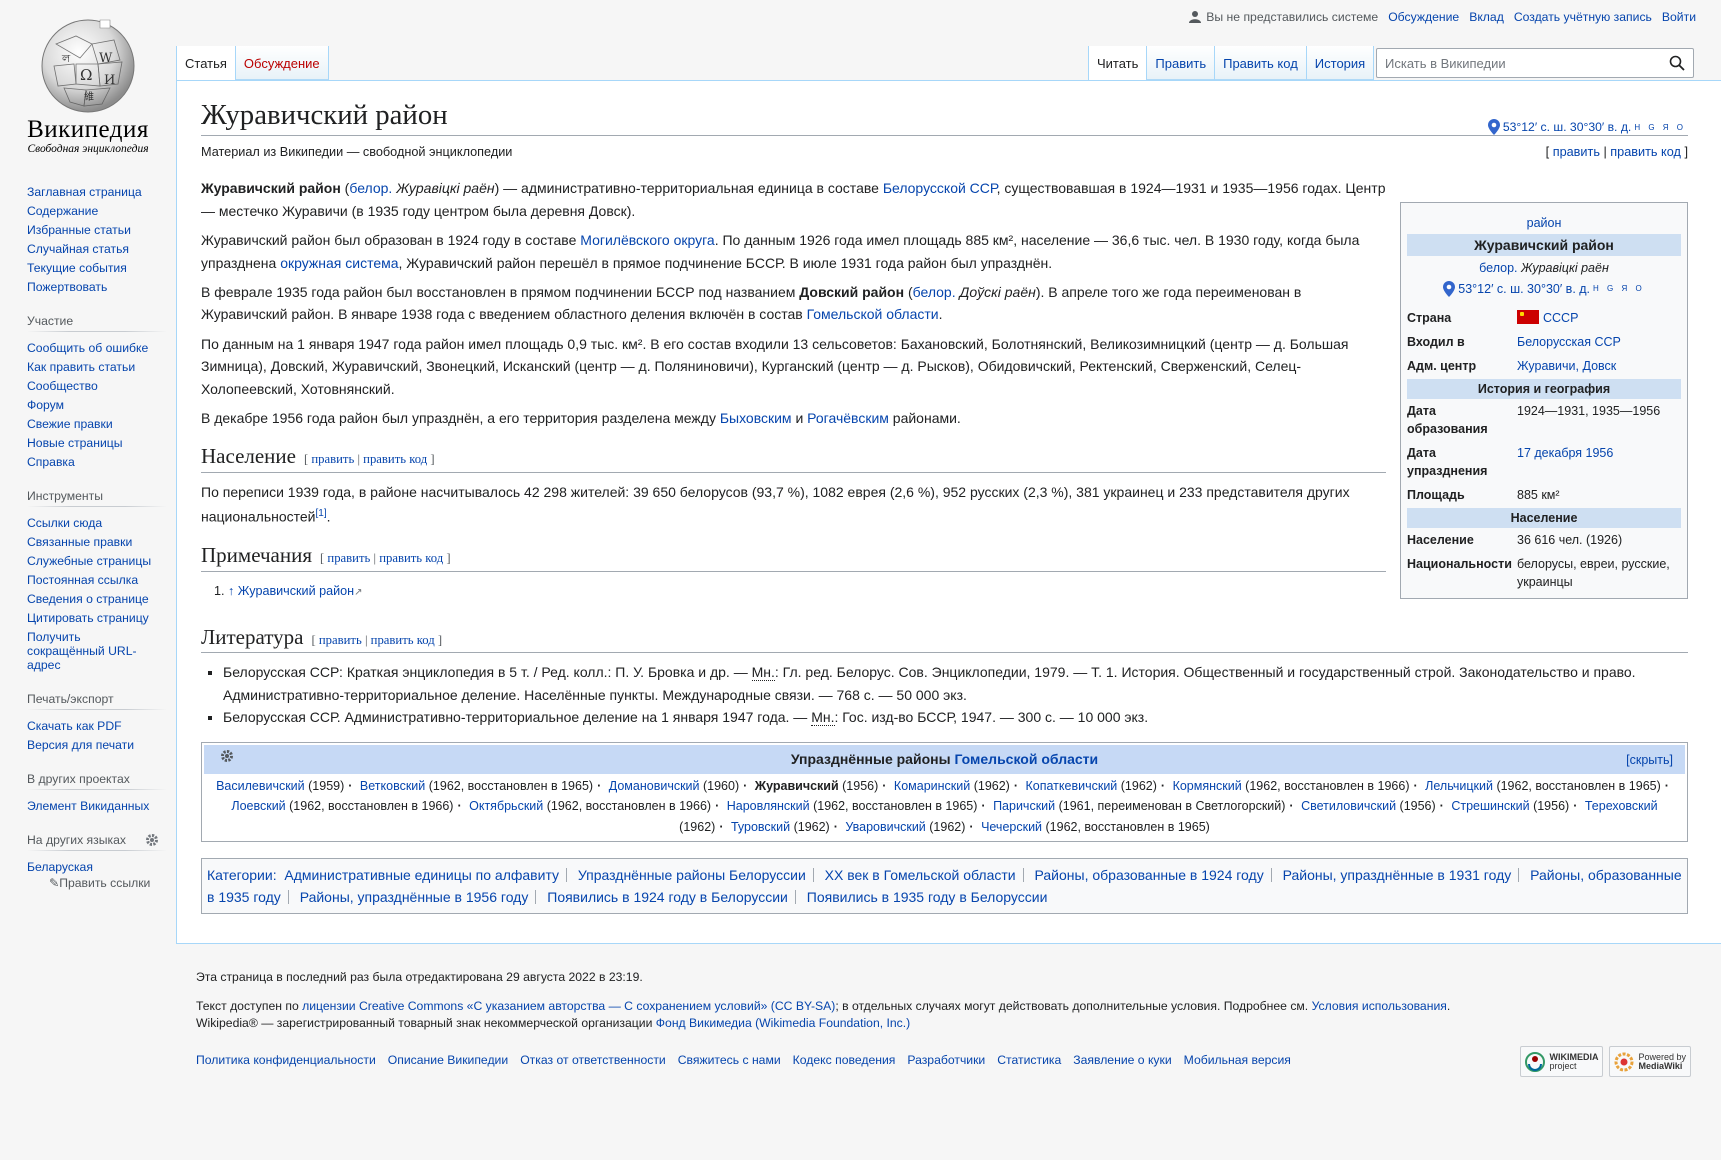 This screenshot has width=1721, height=1160. Describe the element at coordinates (67, 287) in the screenshot. I see `sidebar-item-donate: Пожертвовать` at that location.